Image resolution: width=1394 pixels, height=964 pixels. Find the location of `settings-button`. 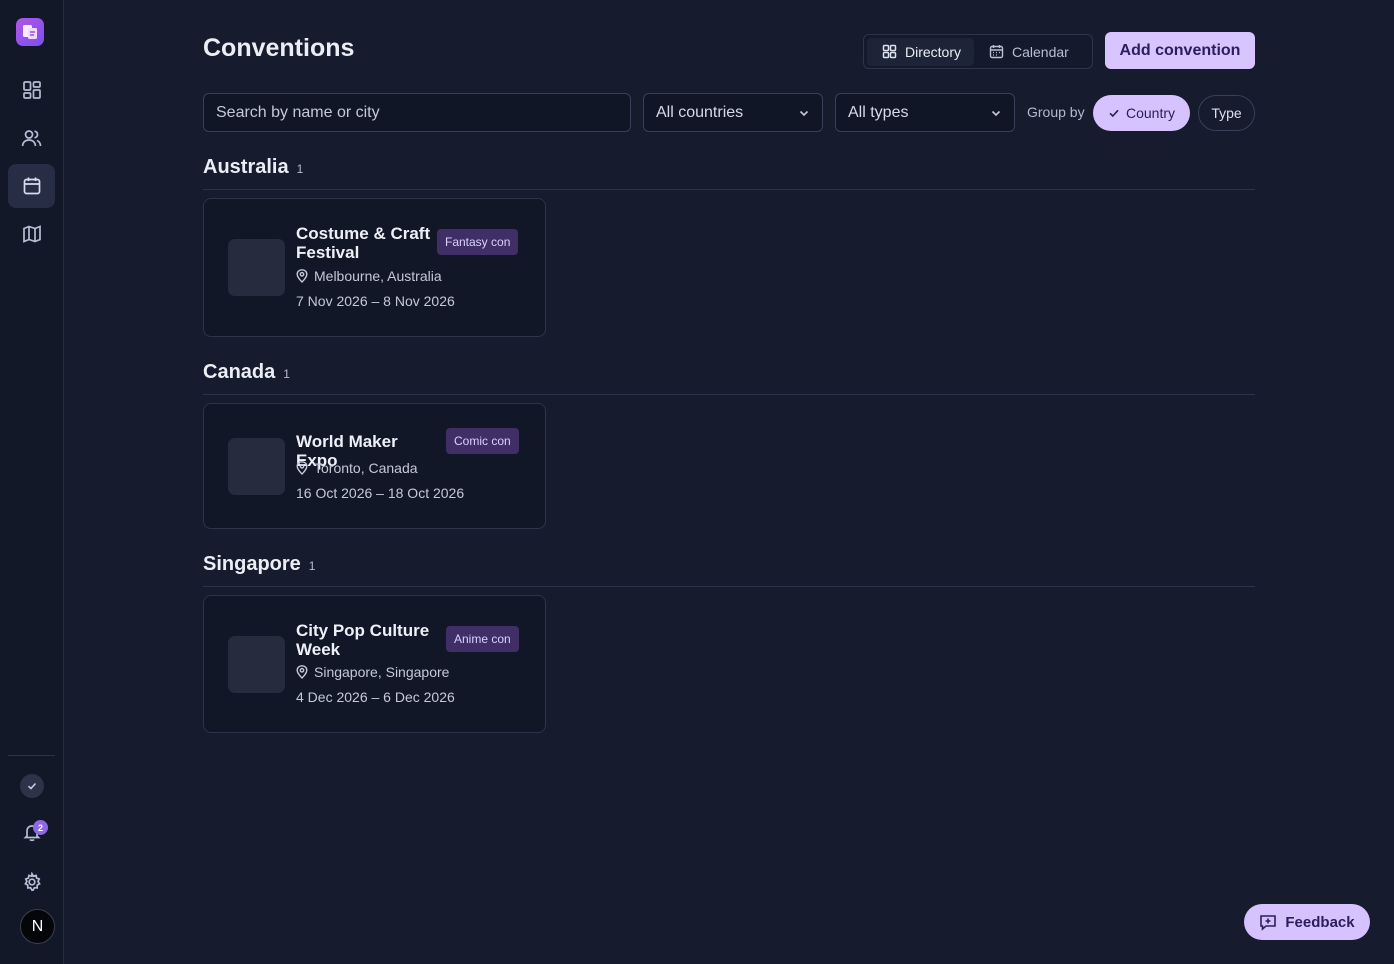

settings-button is located at coordinates (32, 882).